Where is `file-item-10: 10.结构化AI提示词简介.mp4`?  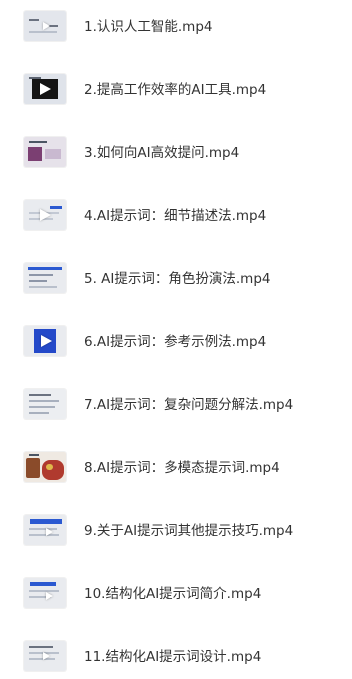
file-item-10: 10.结构化AI提示词简介.mp4 is located at coordinates (176, 594).